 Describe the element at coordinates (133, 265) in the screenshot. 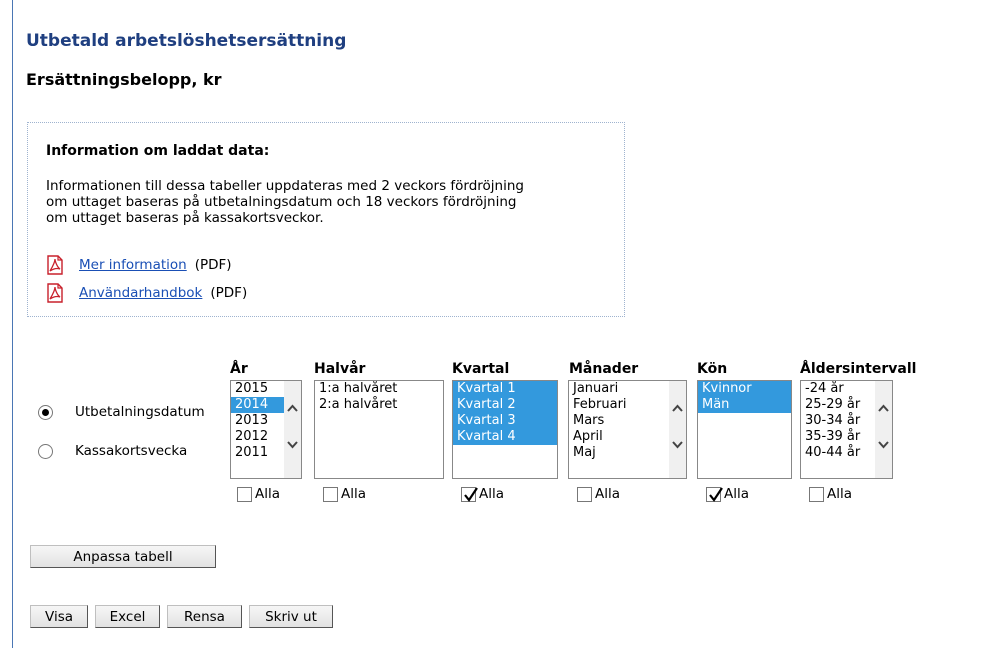

I see `more-info-link: Mer information` at that location.